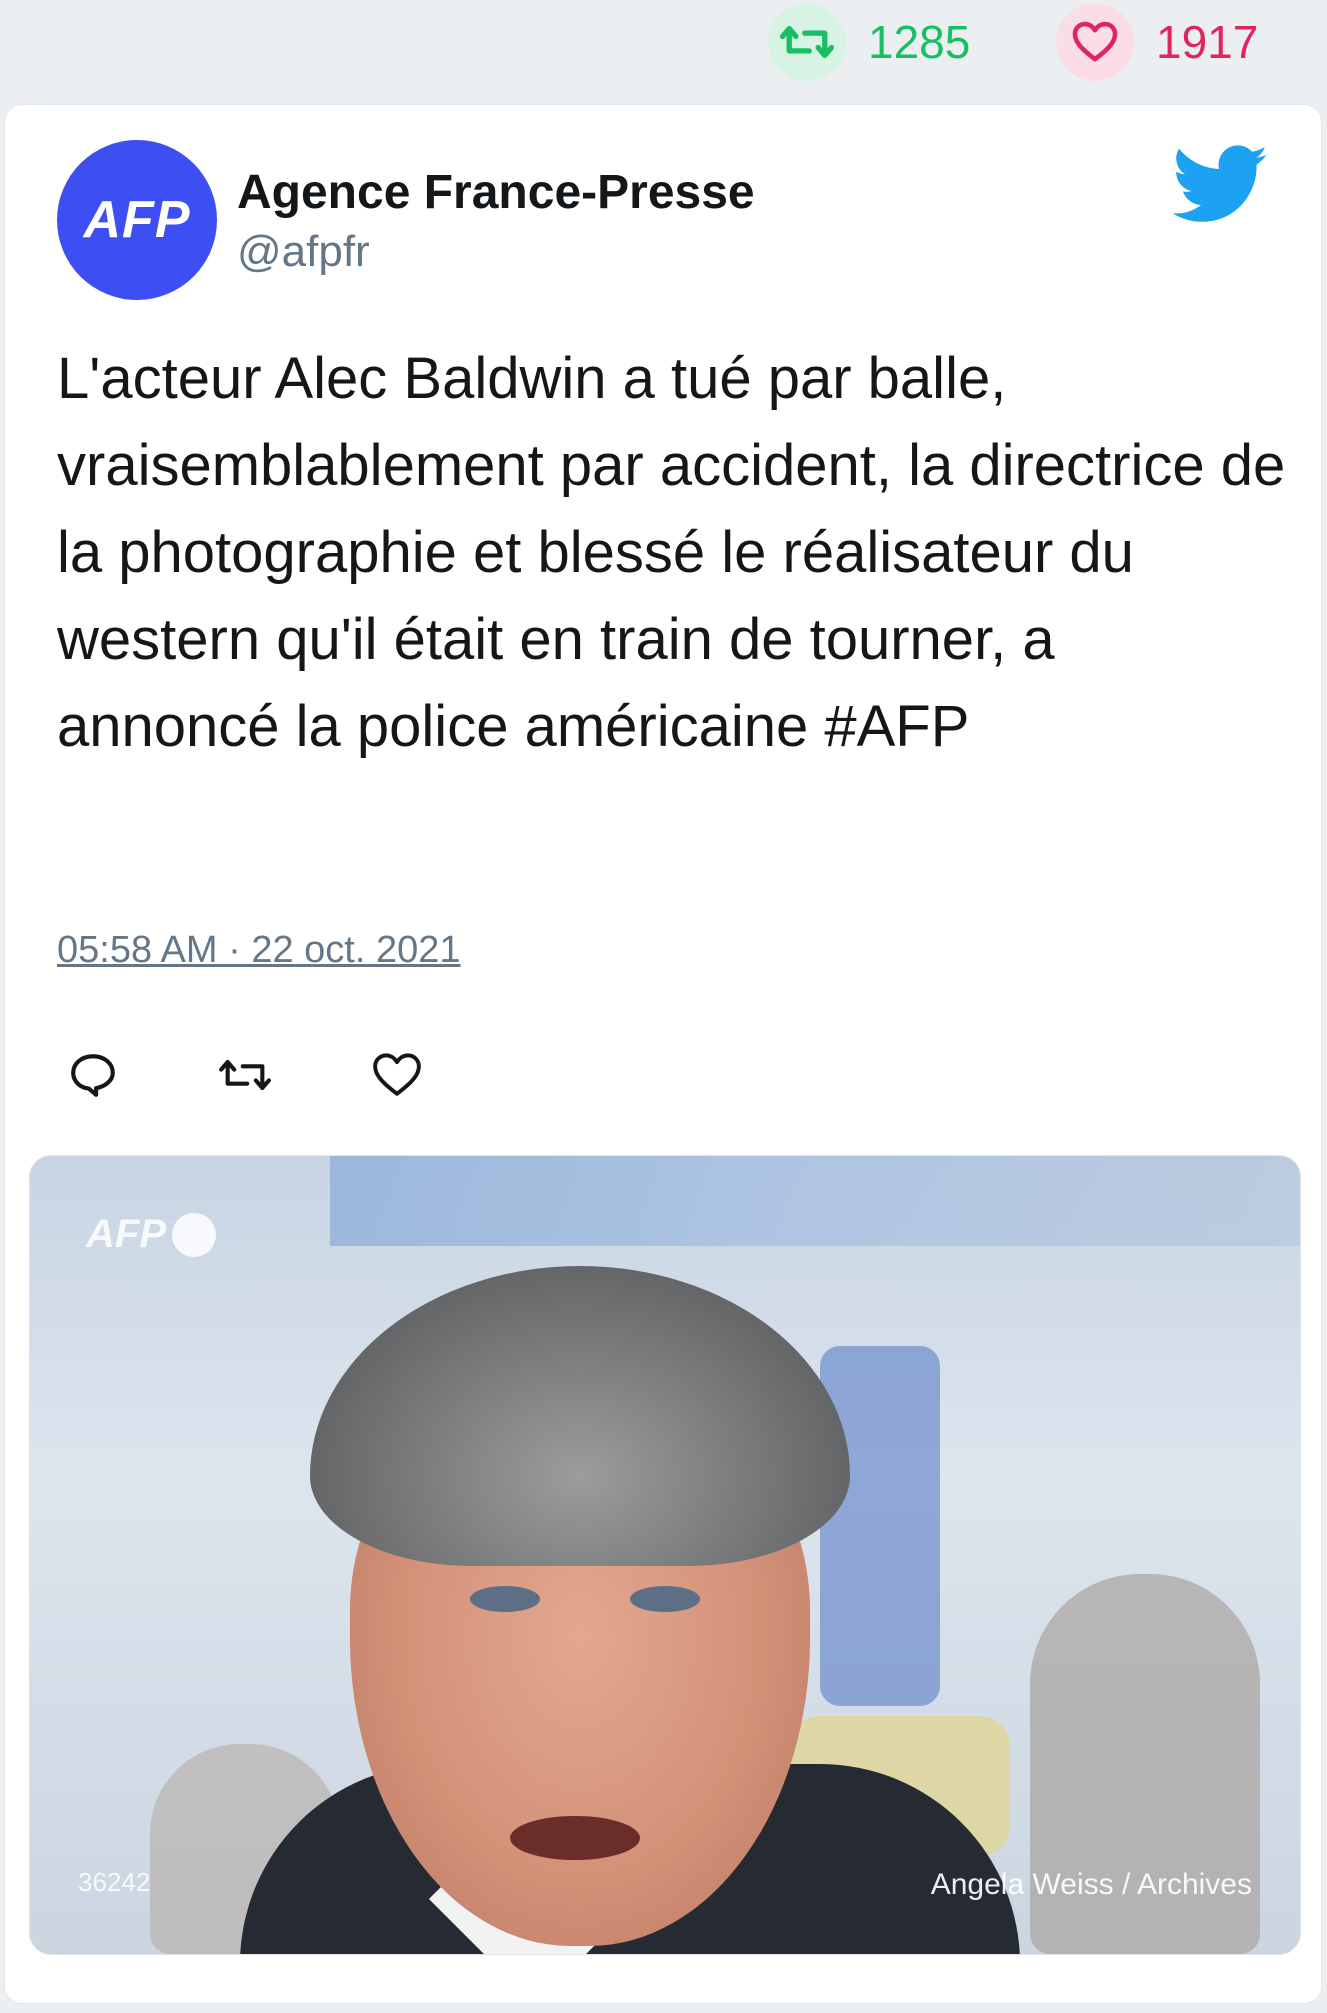  Describe the element at coordinates (1221, 185) in the screenshot. I see `twitter-bird-icon` at that location.